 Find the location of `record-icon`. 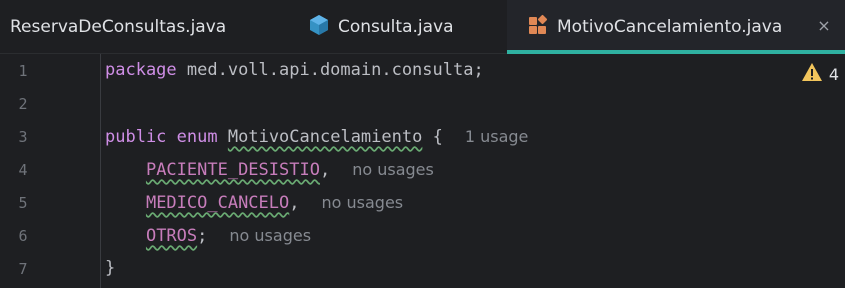

record-icon is located at coordinates (319, 27).